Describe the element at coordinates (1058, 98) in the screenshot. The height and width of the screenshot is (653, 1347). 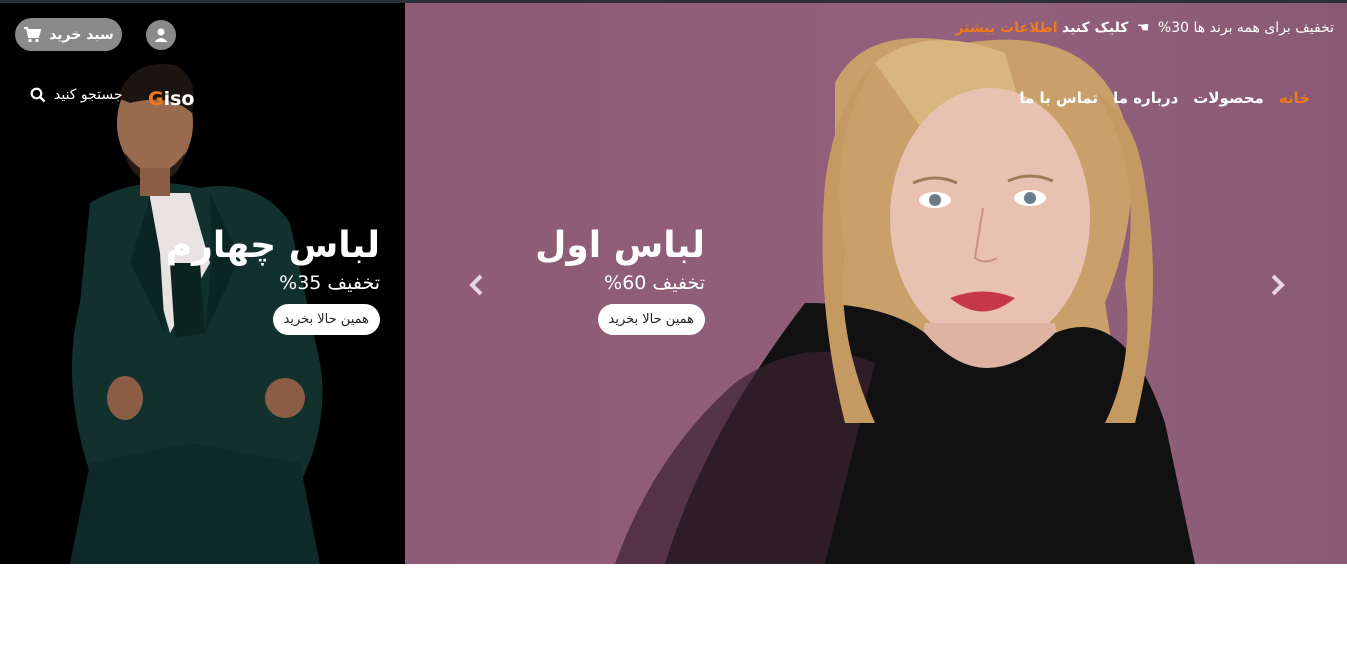
I see `nav-item-contact: تماس با ما` at that location.